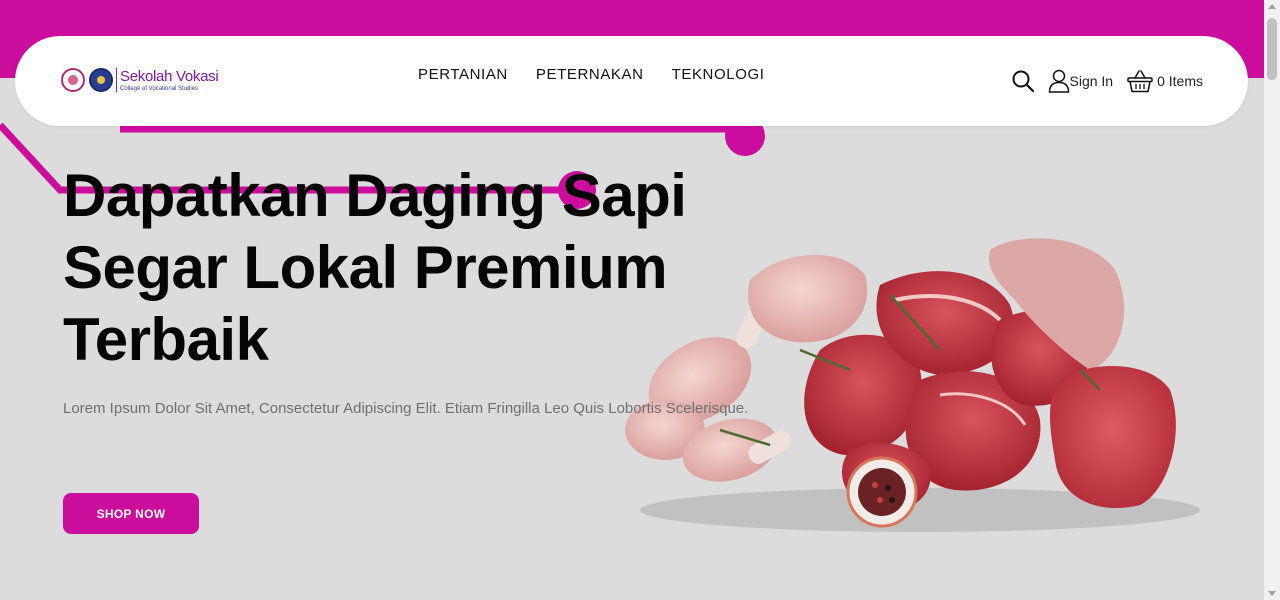 This screenshot has height=600, width=1280. What do you see at coordinates (1272, 300) in the screenshot?
I see `page-scrollbar` at bounding box center [1272, 300].